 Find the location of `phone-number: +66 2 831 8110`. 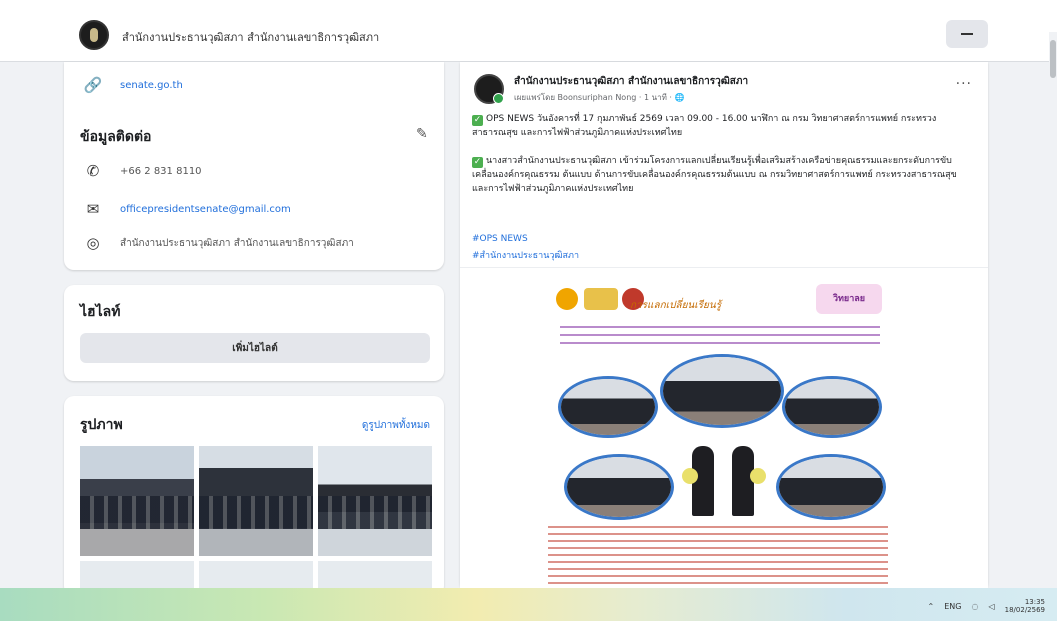

phone-number: +66 2 831 8110 is located at coordinates (161, 171).